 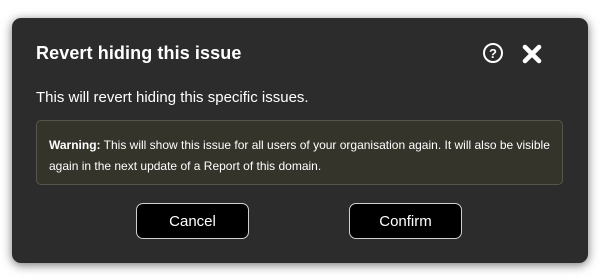 I want to click on close-icon, so click(x=532, y=54).